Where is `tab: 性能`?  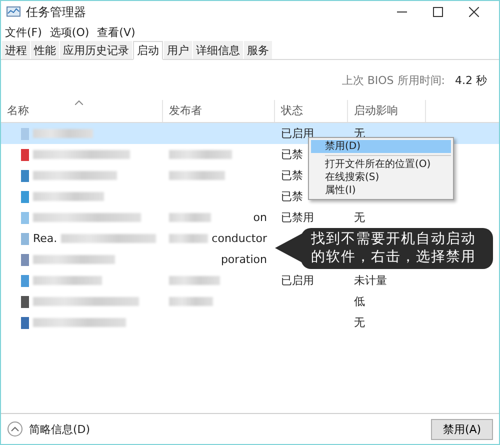
tab: 性能 is located at coordinates (45, 50).